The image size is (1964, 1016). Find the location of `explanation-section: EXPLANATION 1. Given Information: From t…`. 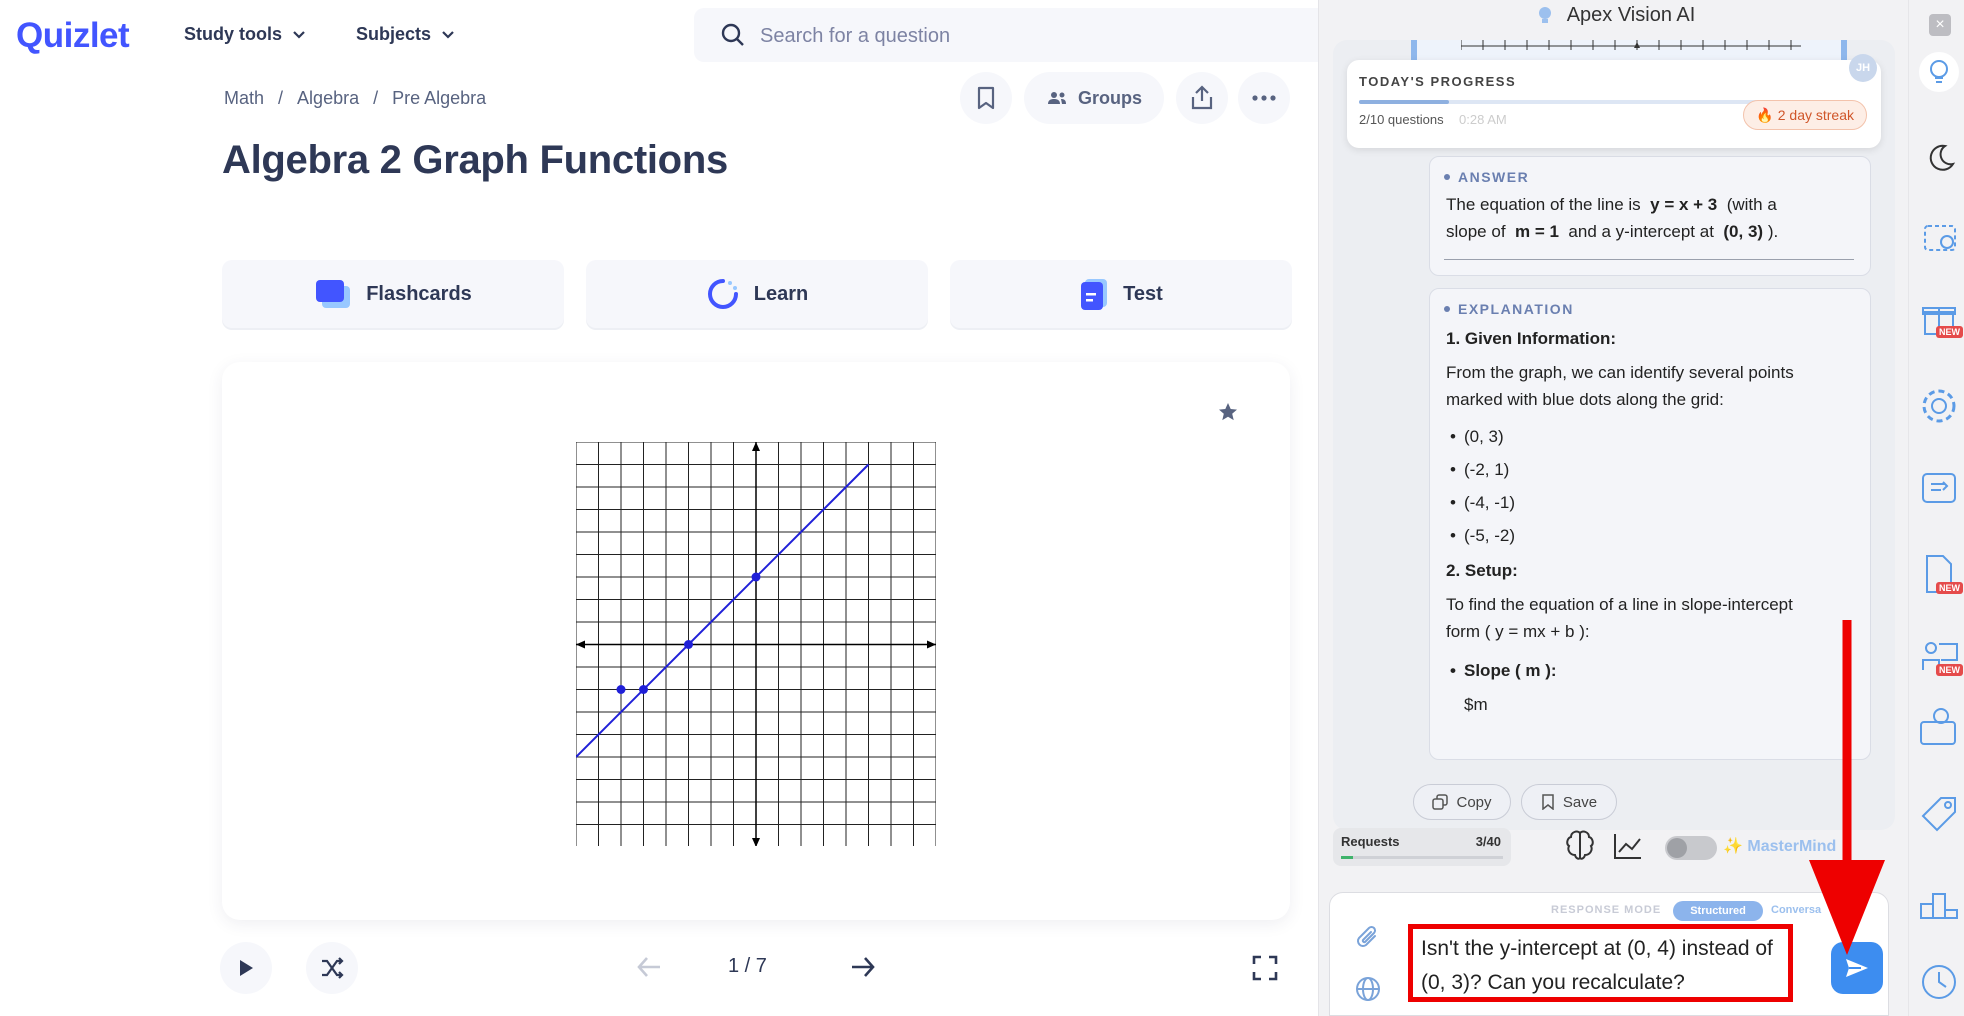

explanation-section: EXPLANATION 1. Given Information: From t… is located at coordinates (1650, 524).